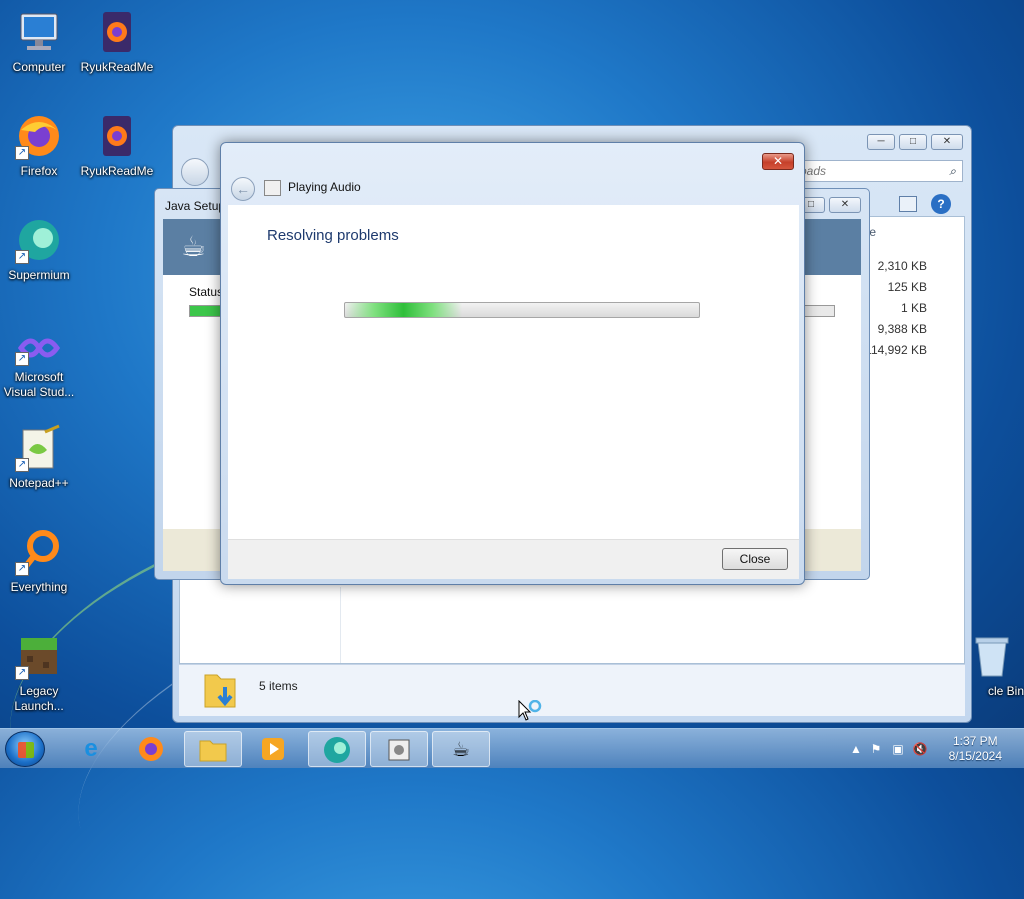 The width and height of the screenshot is (1024, 899). I want to click on desktop-icon-everything: ↗ Everything, so click(39, 561).